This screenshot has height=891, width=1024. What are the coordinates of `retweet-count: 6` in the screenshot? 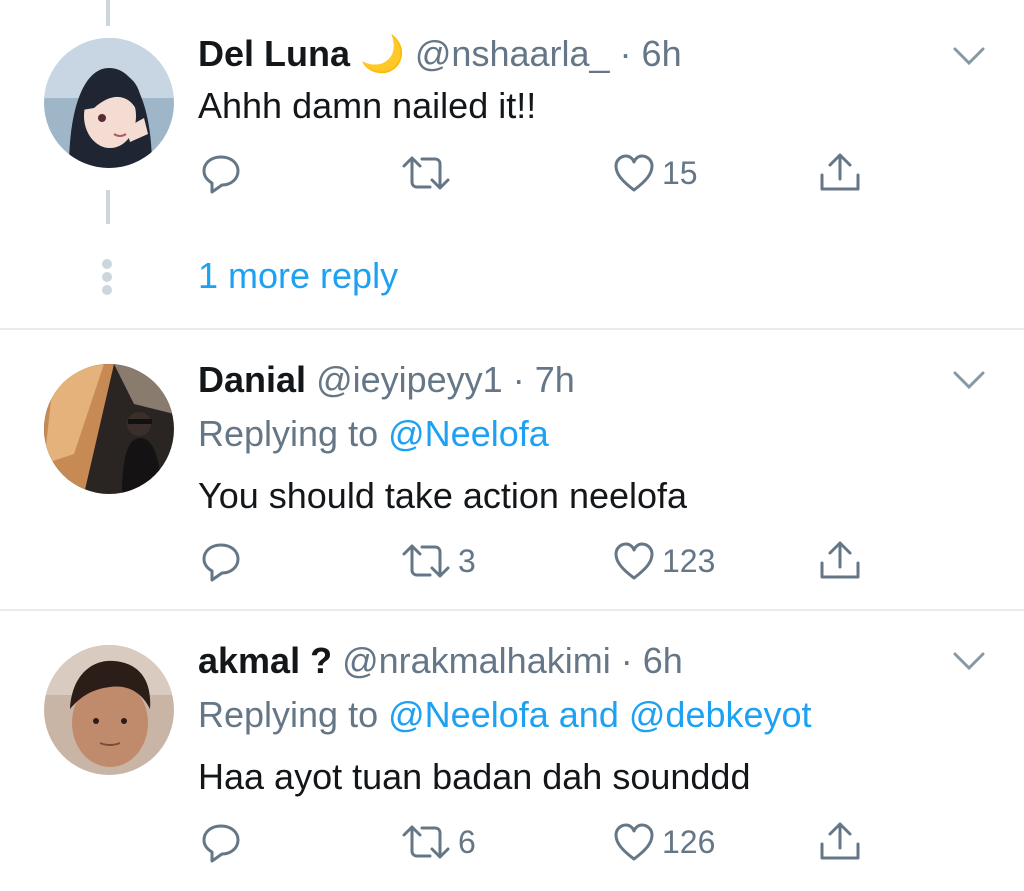 It's located at (467, 841).